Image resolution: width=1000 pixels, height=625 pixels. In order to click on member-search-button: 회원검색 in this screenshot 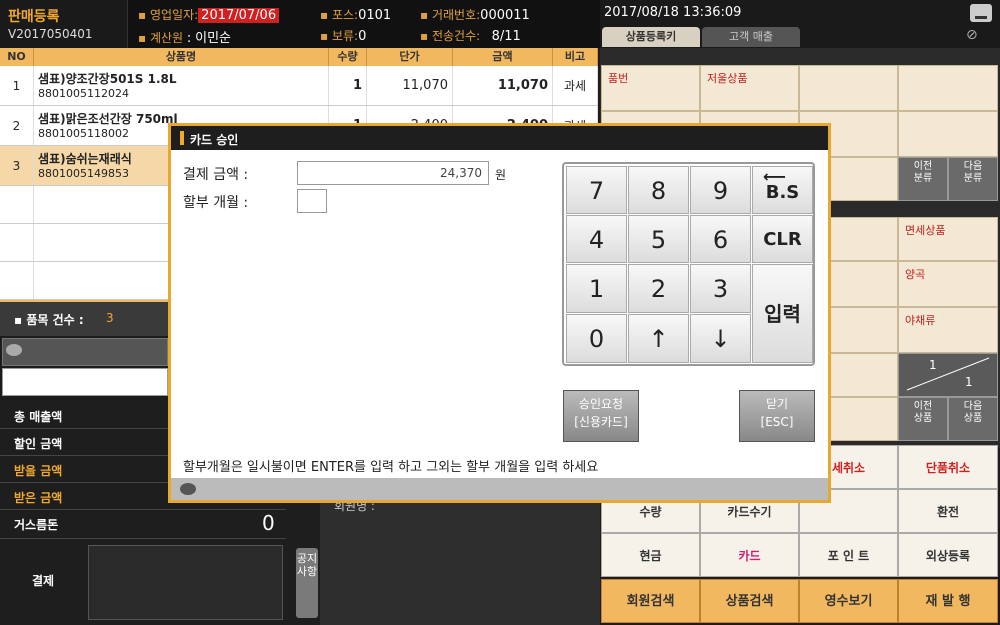, I will do `click(650, 601)`.